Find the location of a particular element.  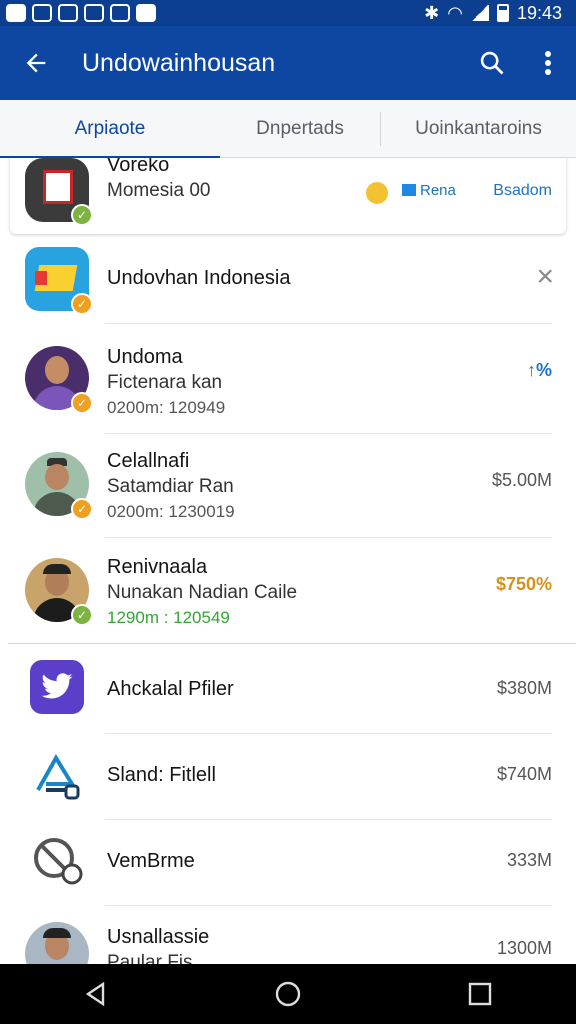

item-title: Voreko is located at coordinates (138, 167).